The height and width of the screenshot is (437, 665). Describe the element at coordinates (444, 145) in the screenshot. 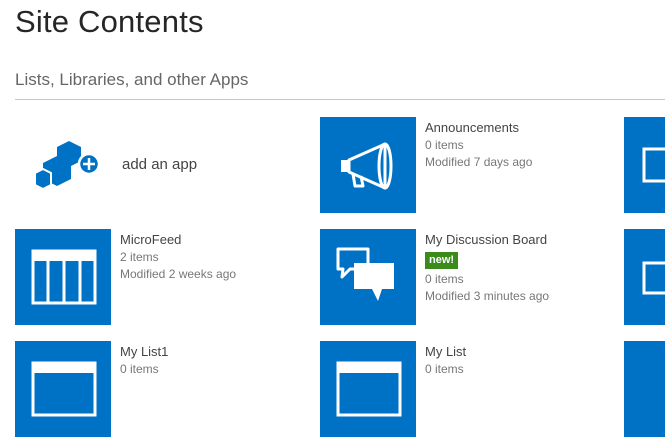

I see `announcements-item-count: 0 items` at that location.